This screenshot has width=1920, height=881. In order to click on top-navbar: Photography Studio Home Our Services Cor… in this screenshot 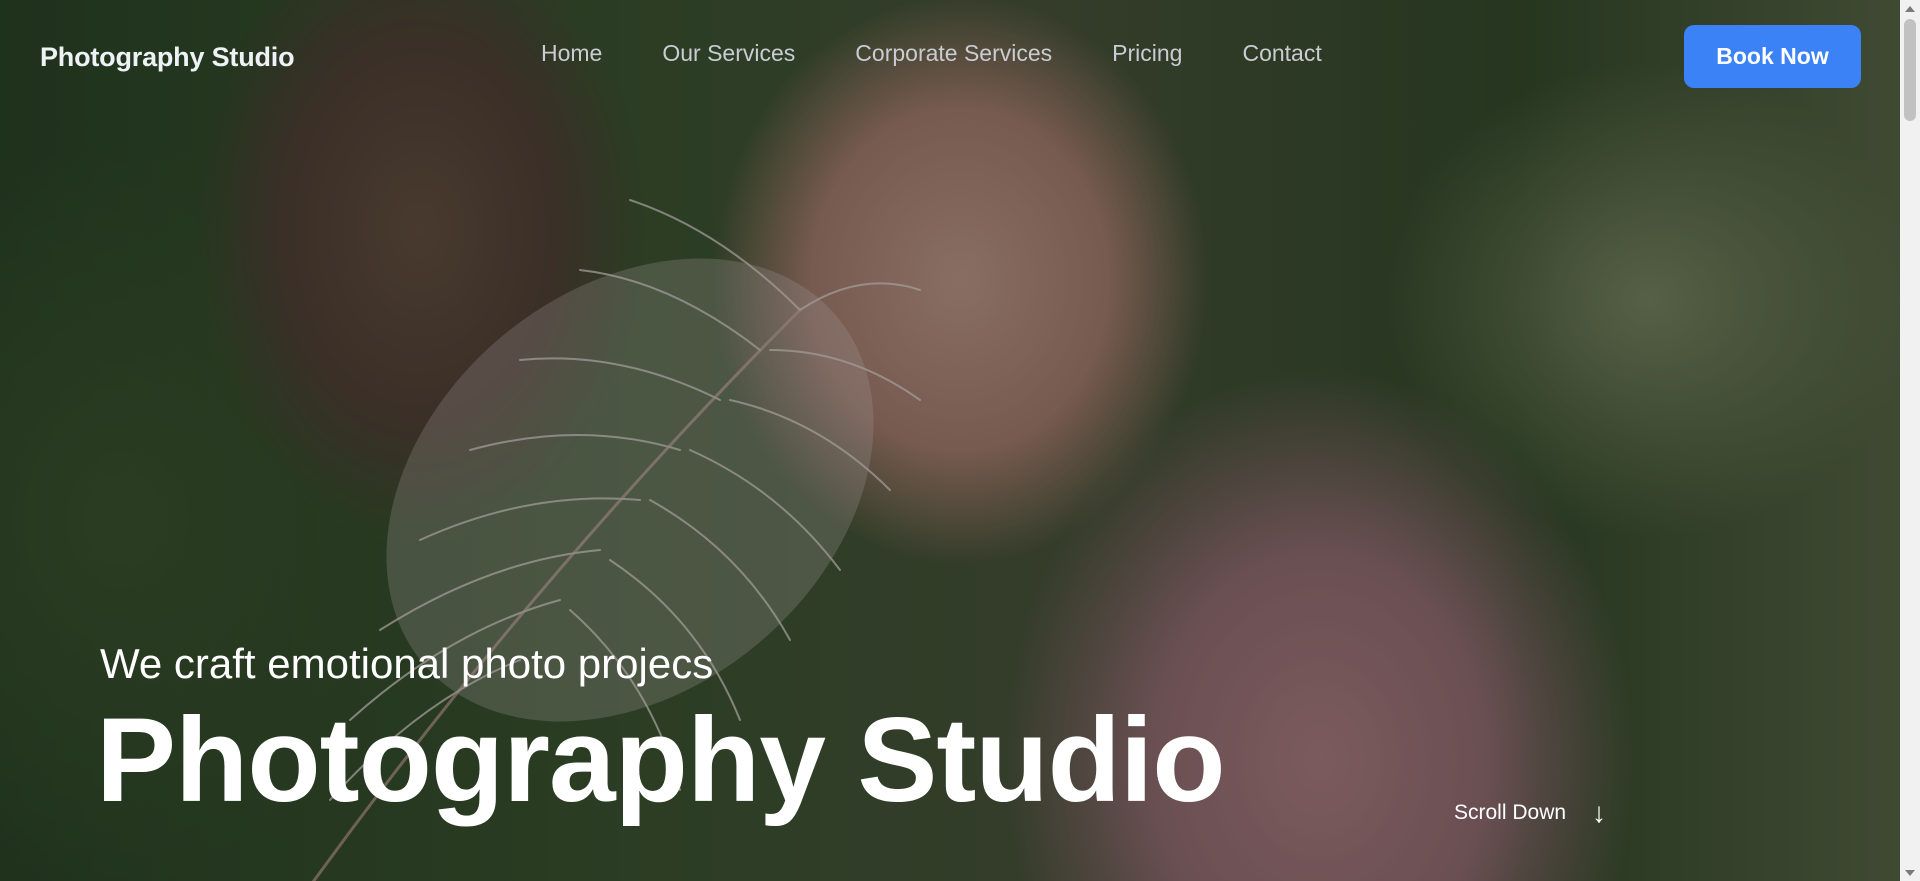, I will do `click(950, 55)`.